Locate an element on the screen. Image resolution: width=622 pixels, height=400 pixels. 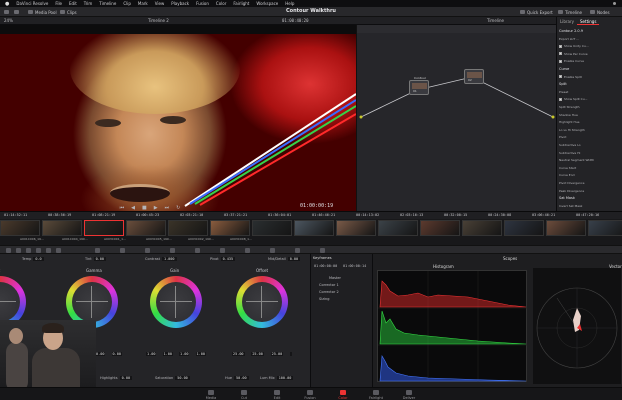
bottom-param-2: Hue 50.00 is located at coordinates (237, 378).